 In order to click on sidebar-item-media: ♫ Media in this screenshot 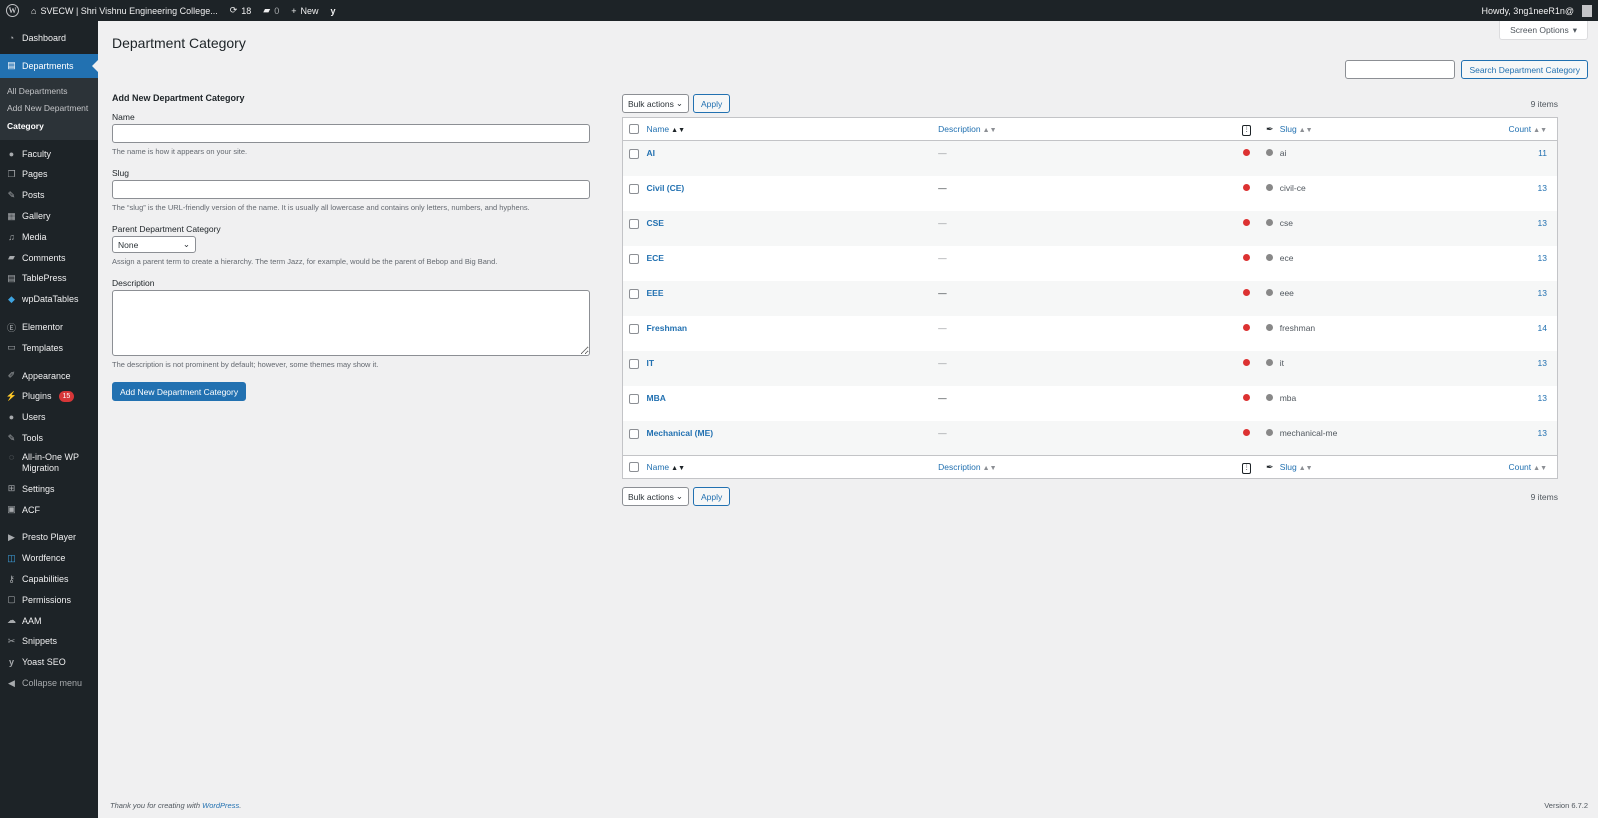, I will do `click(49, 236)`.